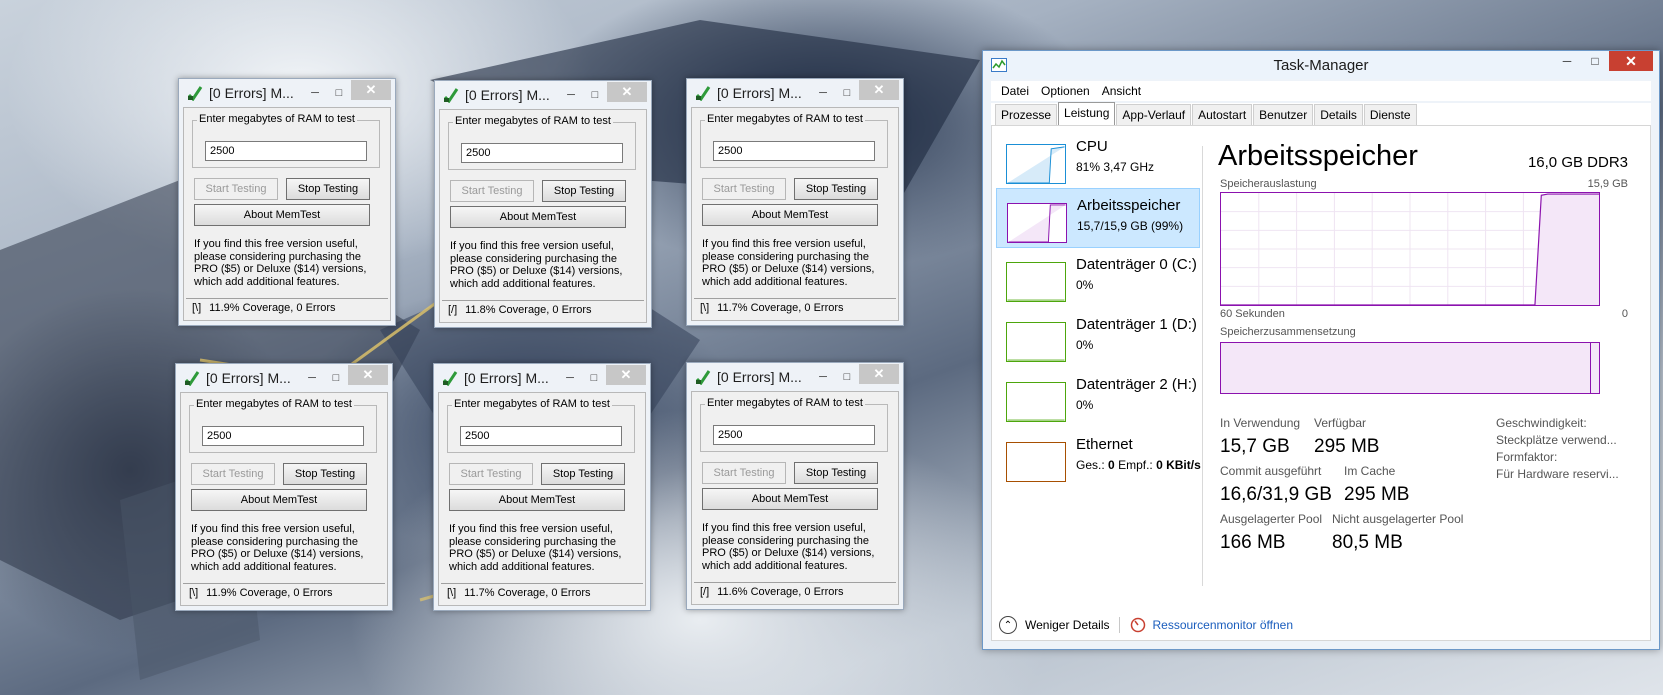 The image size is (1663, 695). I want to click on tab-autostart: Autostart, so click(1222, 114).